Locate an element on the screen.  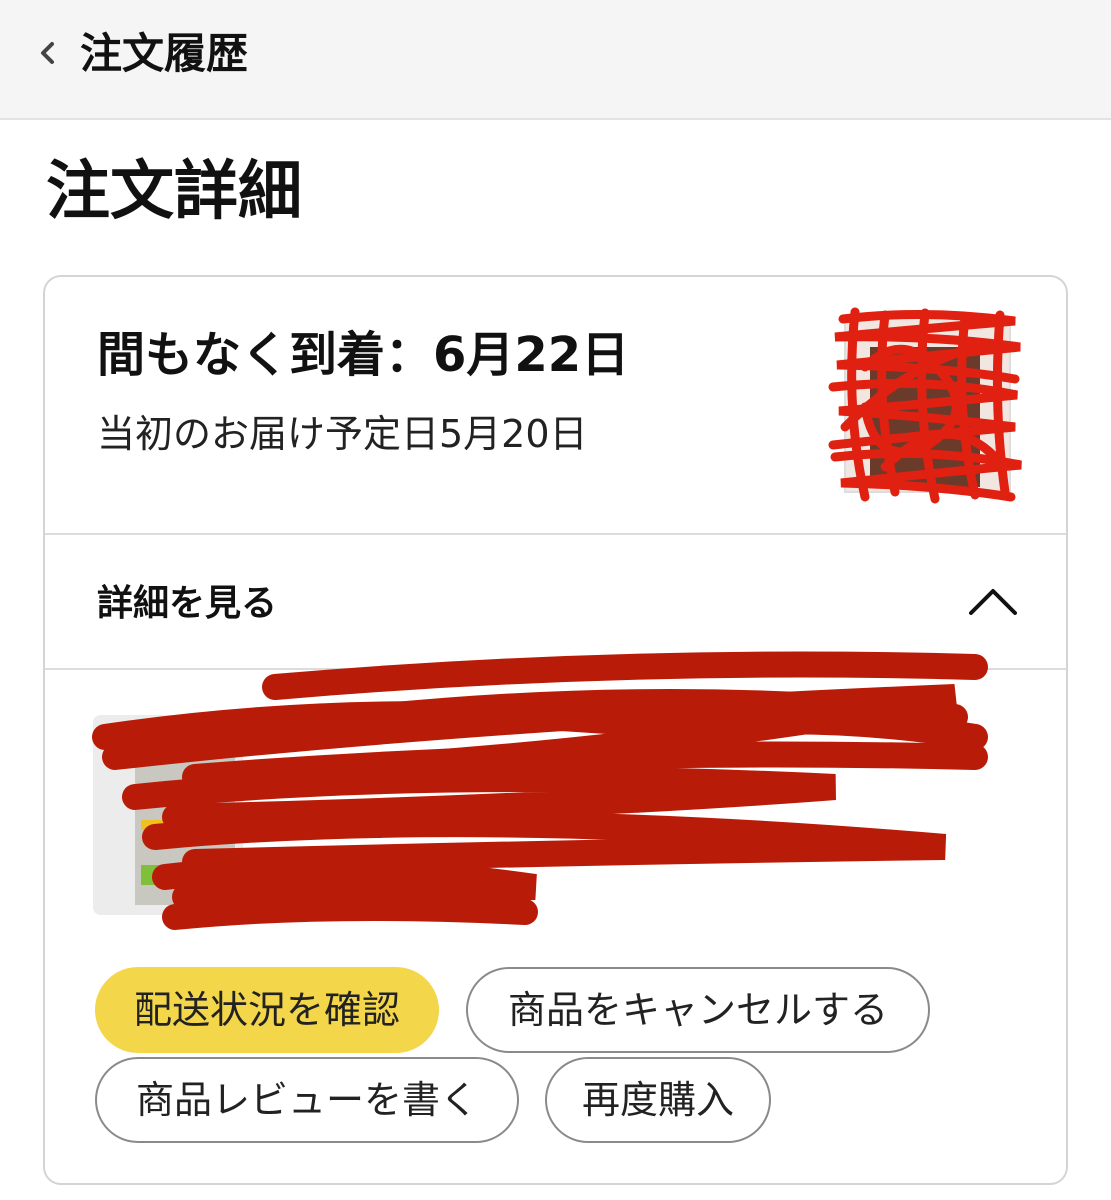
original-delivery-date: 当初のお届け予定日5月20日 is located at coordinates (342, 434).